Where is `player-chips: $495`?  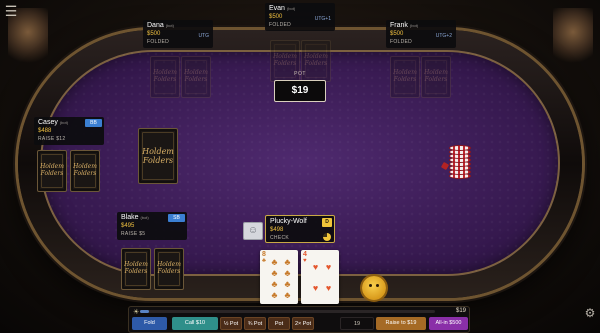
player-chips: $495 is located at coordinates (128, 226).